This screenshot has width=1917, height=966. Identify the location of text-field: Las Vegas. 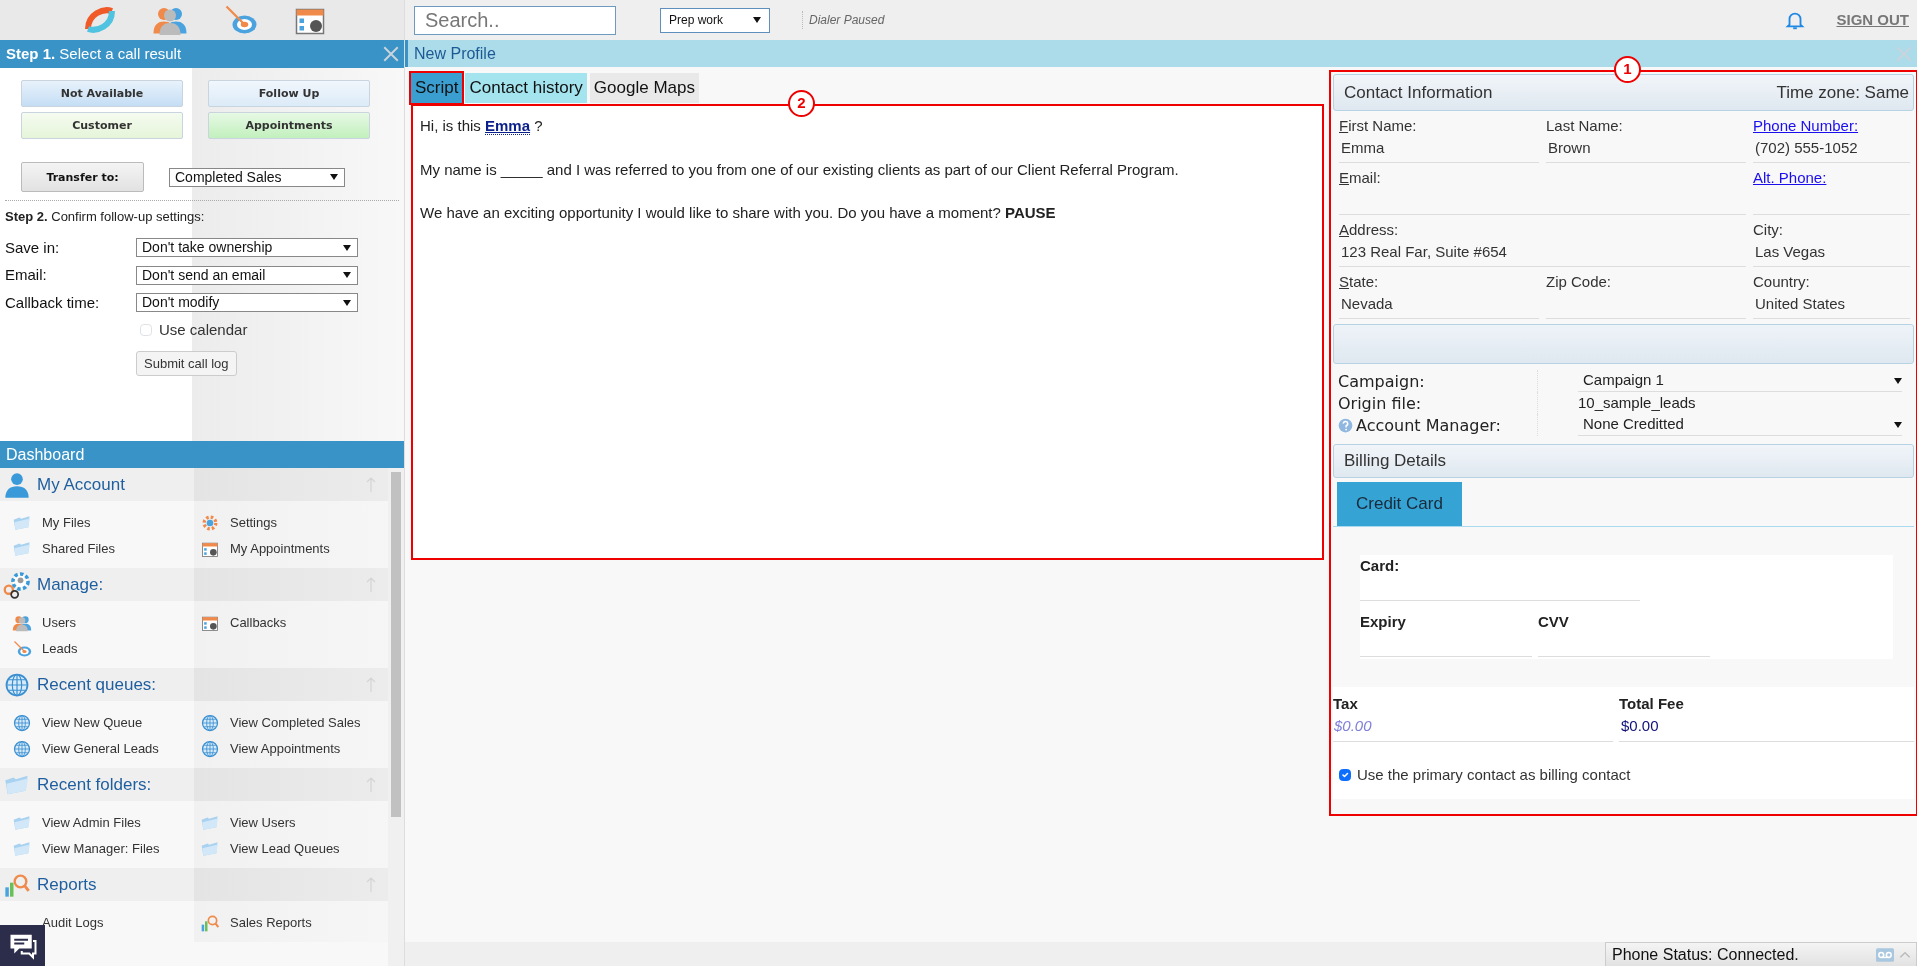
(1831, 254).